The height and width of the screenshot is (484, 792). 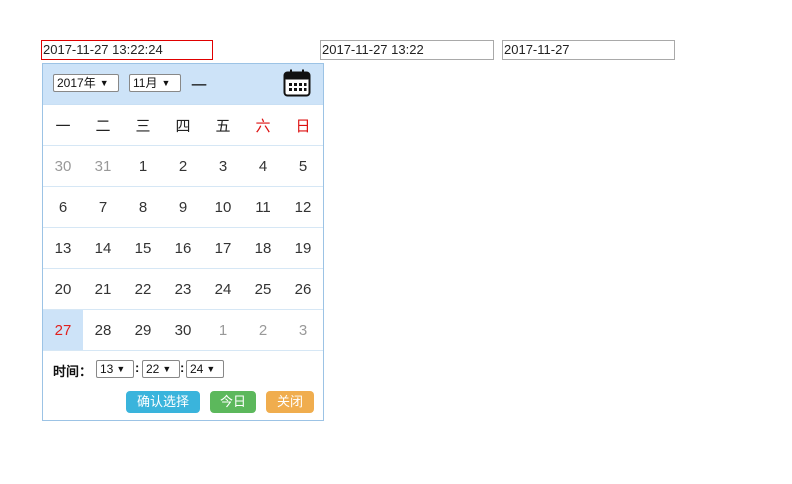 I want to click on day-cell: 3, so click(x=223, y=166).